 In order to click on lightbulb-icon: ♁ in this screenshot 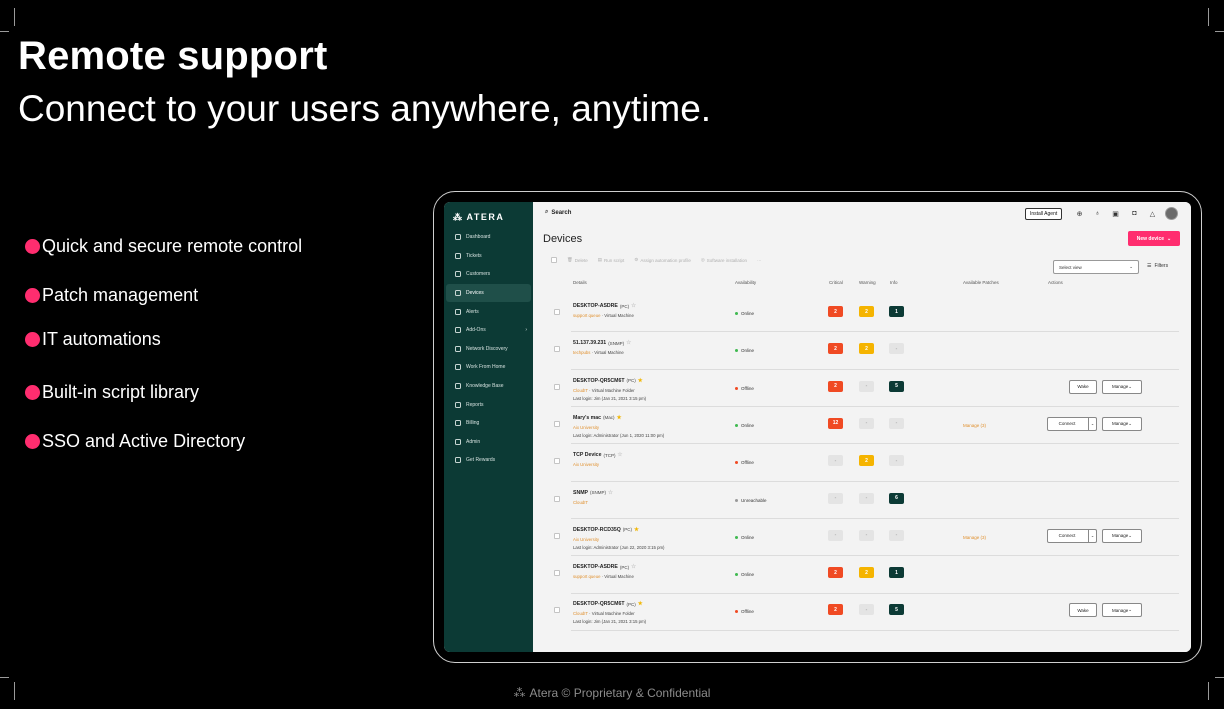, I will do `click(1097, 213)`.